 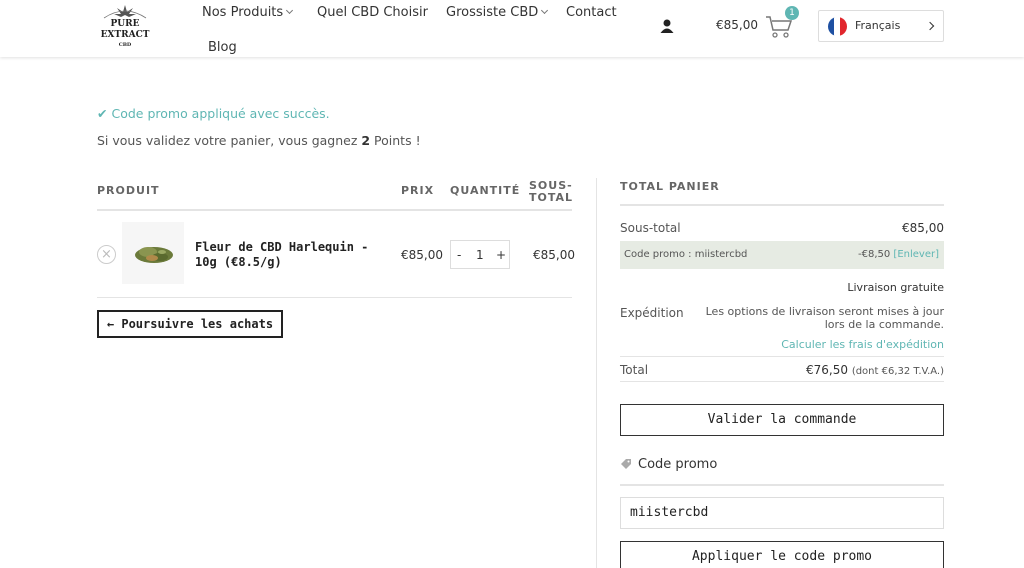 I want to click on promo-code-input: miistercbd, so click(x=782, y=513).